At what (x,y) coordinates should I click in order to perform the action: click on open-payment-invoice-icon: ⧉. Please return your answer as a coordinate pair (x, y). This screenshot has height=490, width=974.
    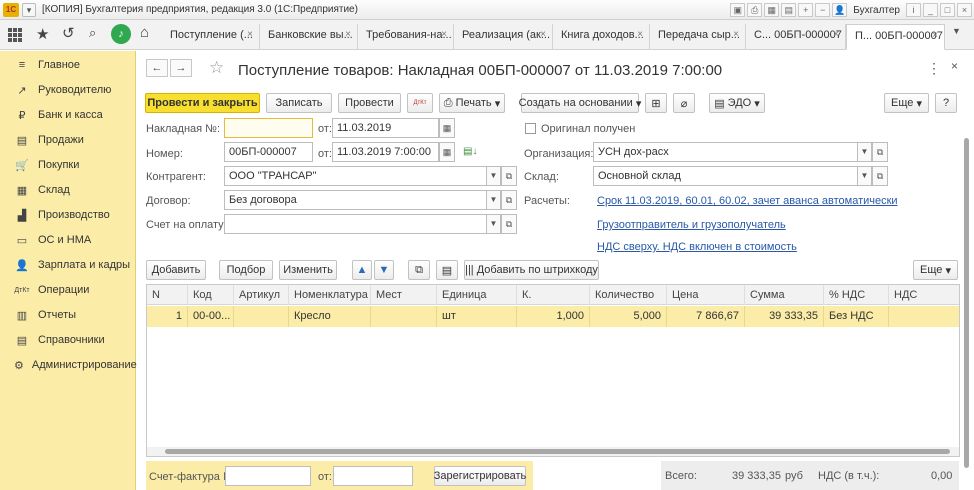
    Looking at the image, I should click on (509, 224).